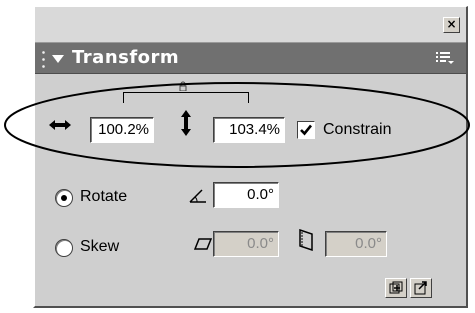 Image resolution: width=475 pixels, height=313 pixels. I want to click on height-scale-field: 103.4%, so click(249, 130).